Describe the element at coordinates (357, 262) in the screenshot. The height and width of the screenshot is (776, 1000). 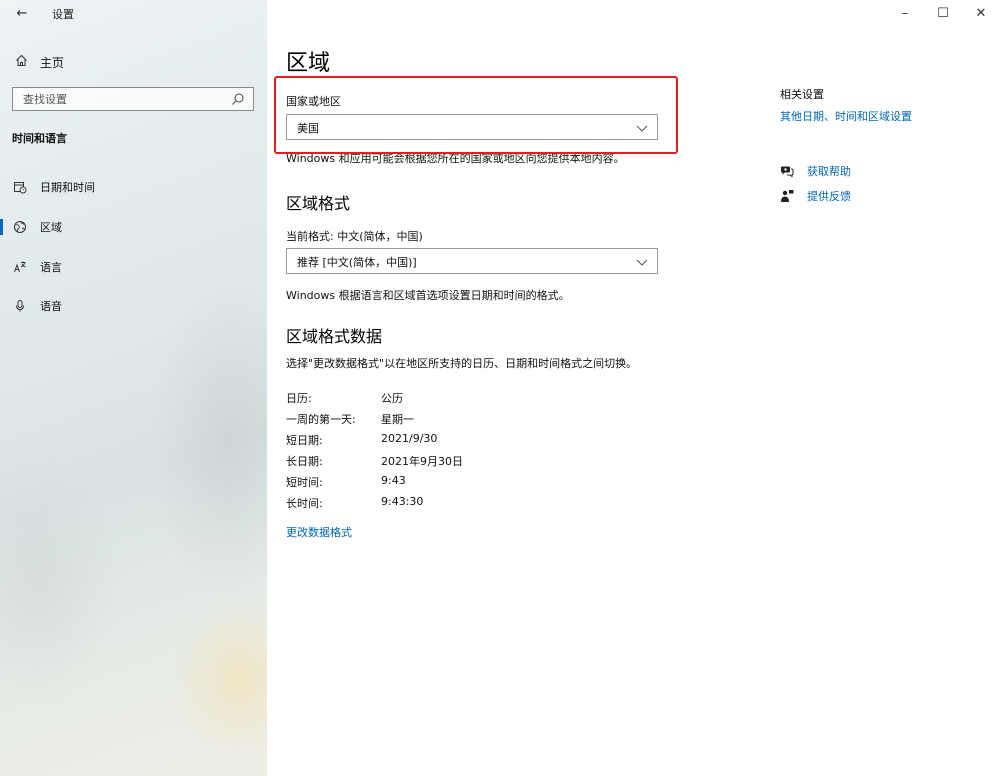
I see `regional-format-selected-value: 推荐 [中文(简体，中国)]` at that location.